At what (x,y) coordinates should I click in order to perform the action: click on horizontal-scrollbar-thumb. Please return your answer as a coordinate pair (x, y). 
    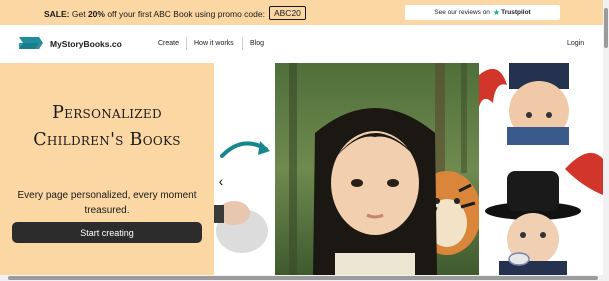
    Looking at the image, I should click on (303, 278).